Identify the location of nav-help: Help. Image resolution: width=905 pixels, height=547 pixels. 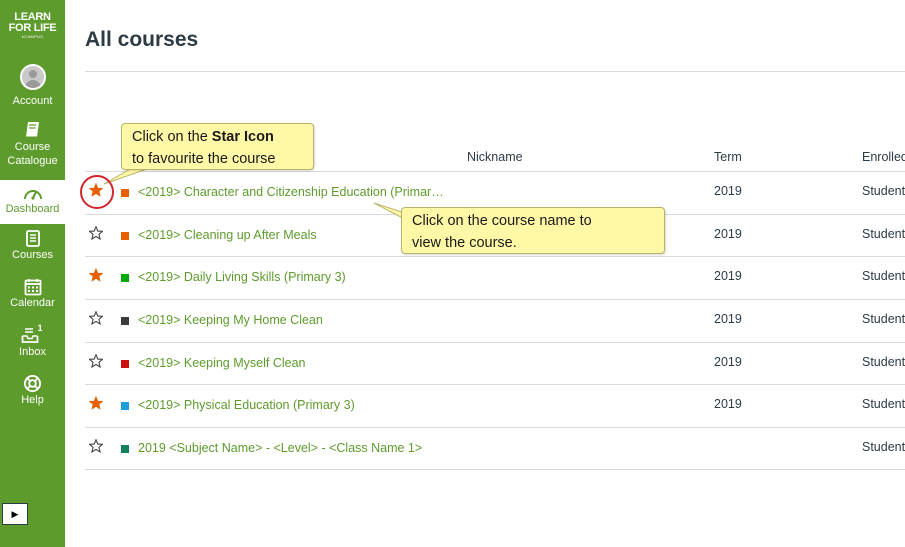
(32, 395).